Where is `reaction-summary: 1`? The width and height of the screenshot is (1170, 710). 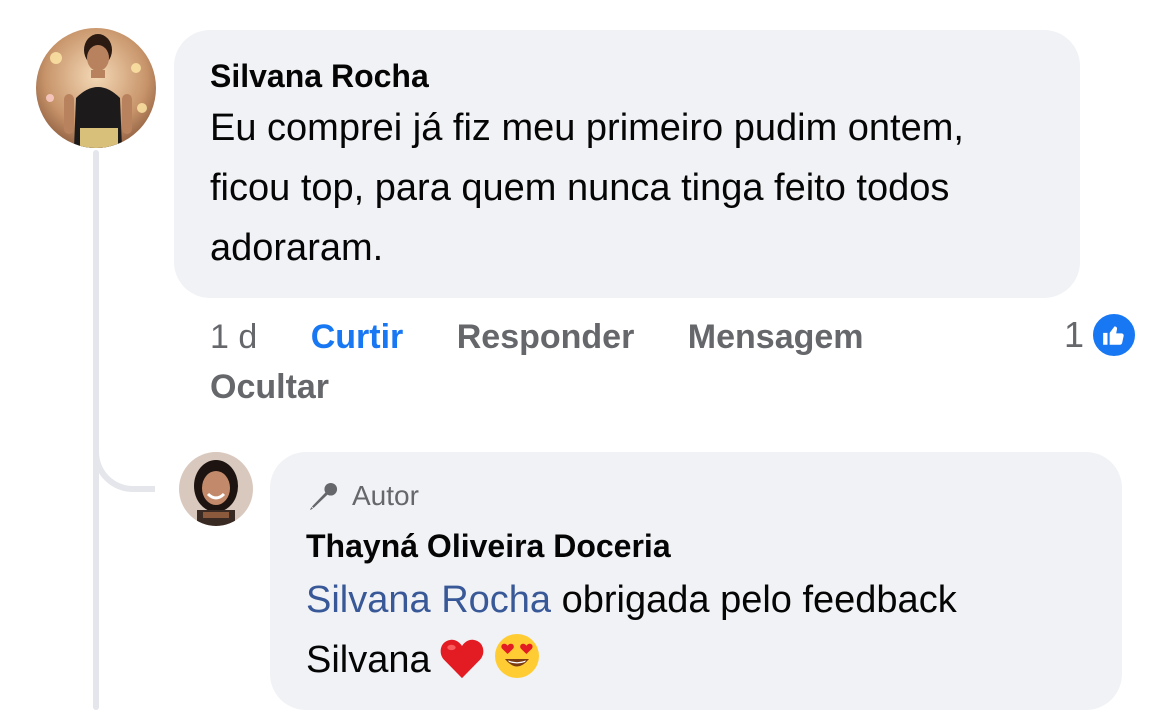 reaction-summary: 1 is located at coordinates (1101, 335).